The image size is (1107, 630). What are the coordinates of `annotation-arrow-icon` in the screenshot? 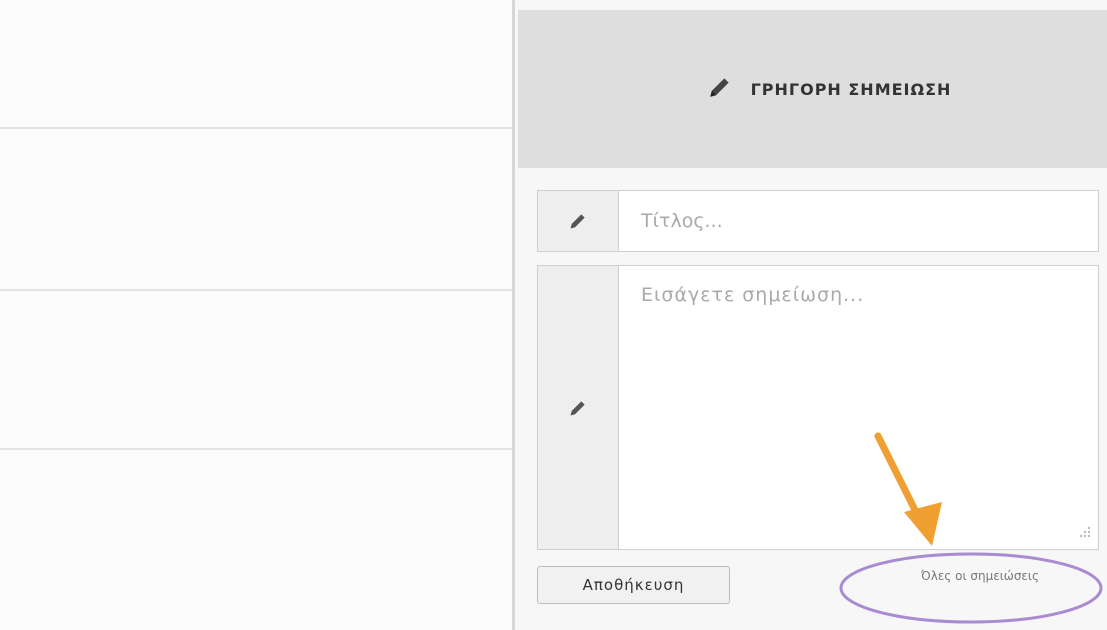 It's located at (908, 489).